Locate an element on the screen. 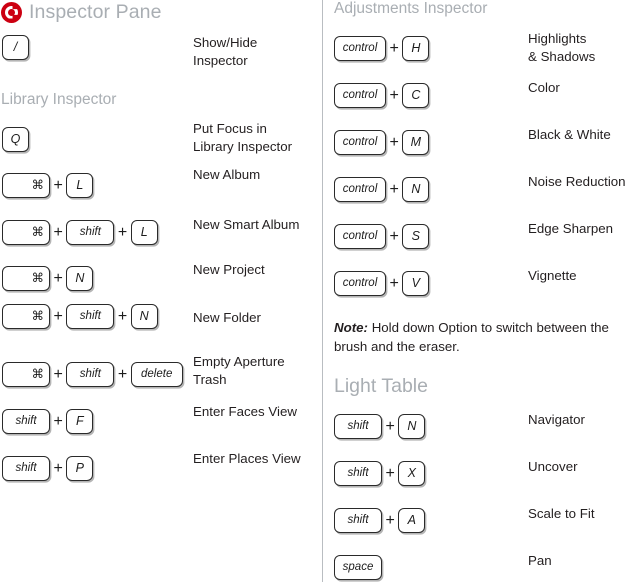 The image size is (641, 582). shortcut-keys-vignette: control + V is located at coordinates (382, 283).